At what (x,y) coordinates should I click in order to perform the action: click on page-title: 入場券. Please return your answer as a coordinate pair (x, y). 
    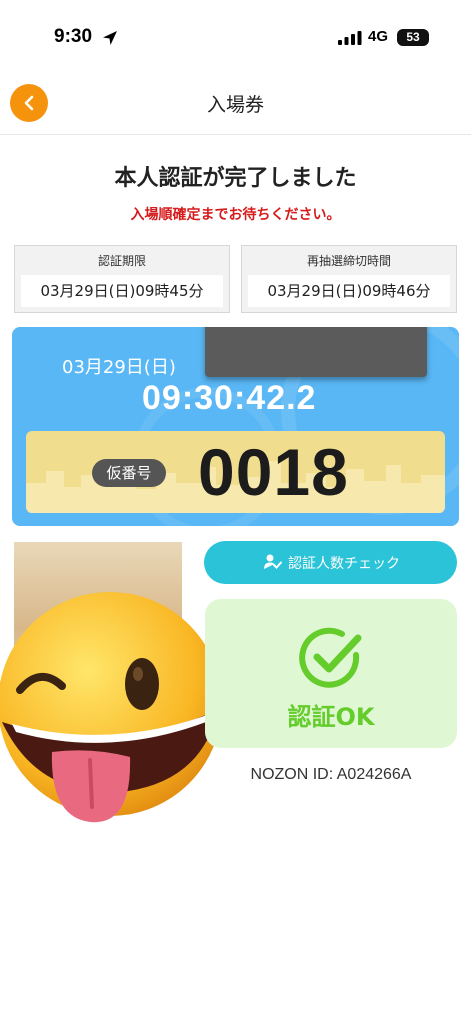
    Looking at the image, I should click on (235, 105).